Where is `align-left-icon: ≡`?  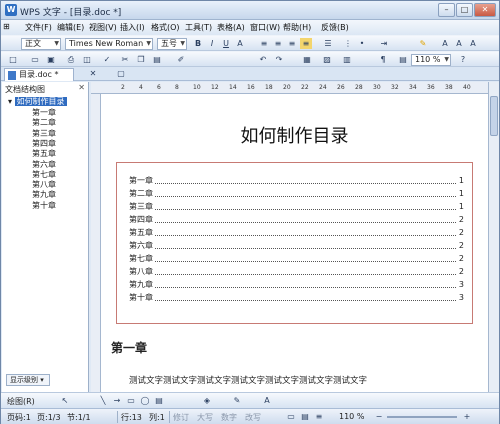
align-left-icon: ≡ is located at coordinates (264, 43).